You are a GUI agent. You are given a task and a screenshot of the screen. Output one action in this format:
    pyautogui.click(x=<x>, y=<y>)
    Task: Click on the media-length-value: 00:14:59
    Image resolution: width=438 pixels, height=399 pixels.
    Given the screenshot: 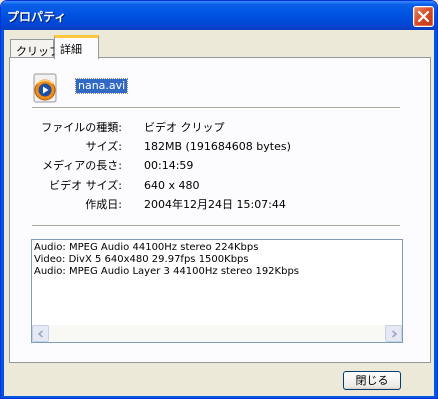 What is the action you would take?
    pyautogui.click(x=169, y=165)
    